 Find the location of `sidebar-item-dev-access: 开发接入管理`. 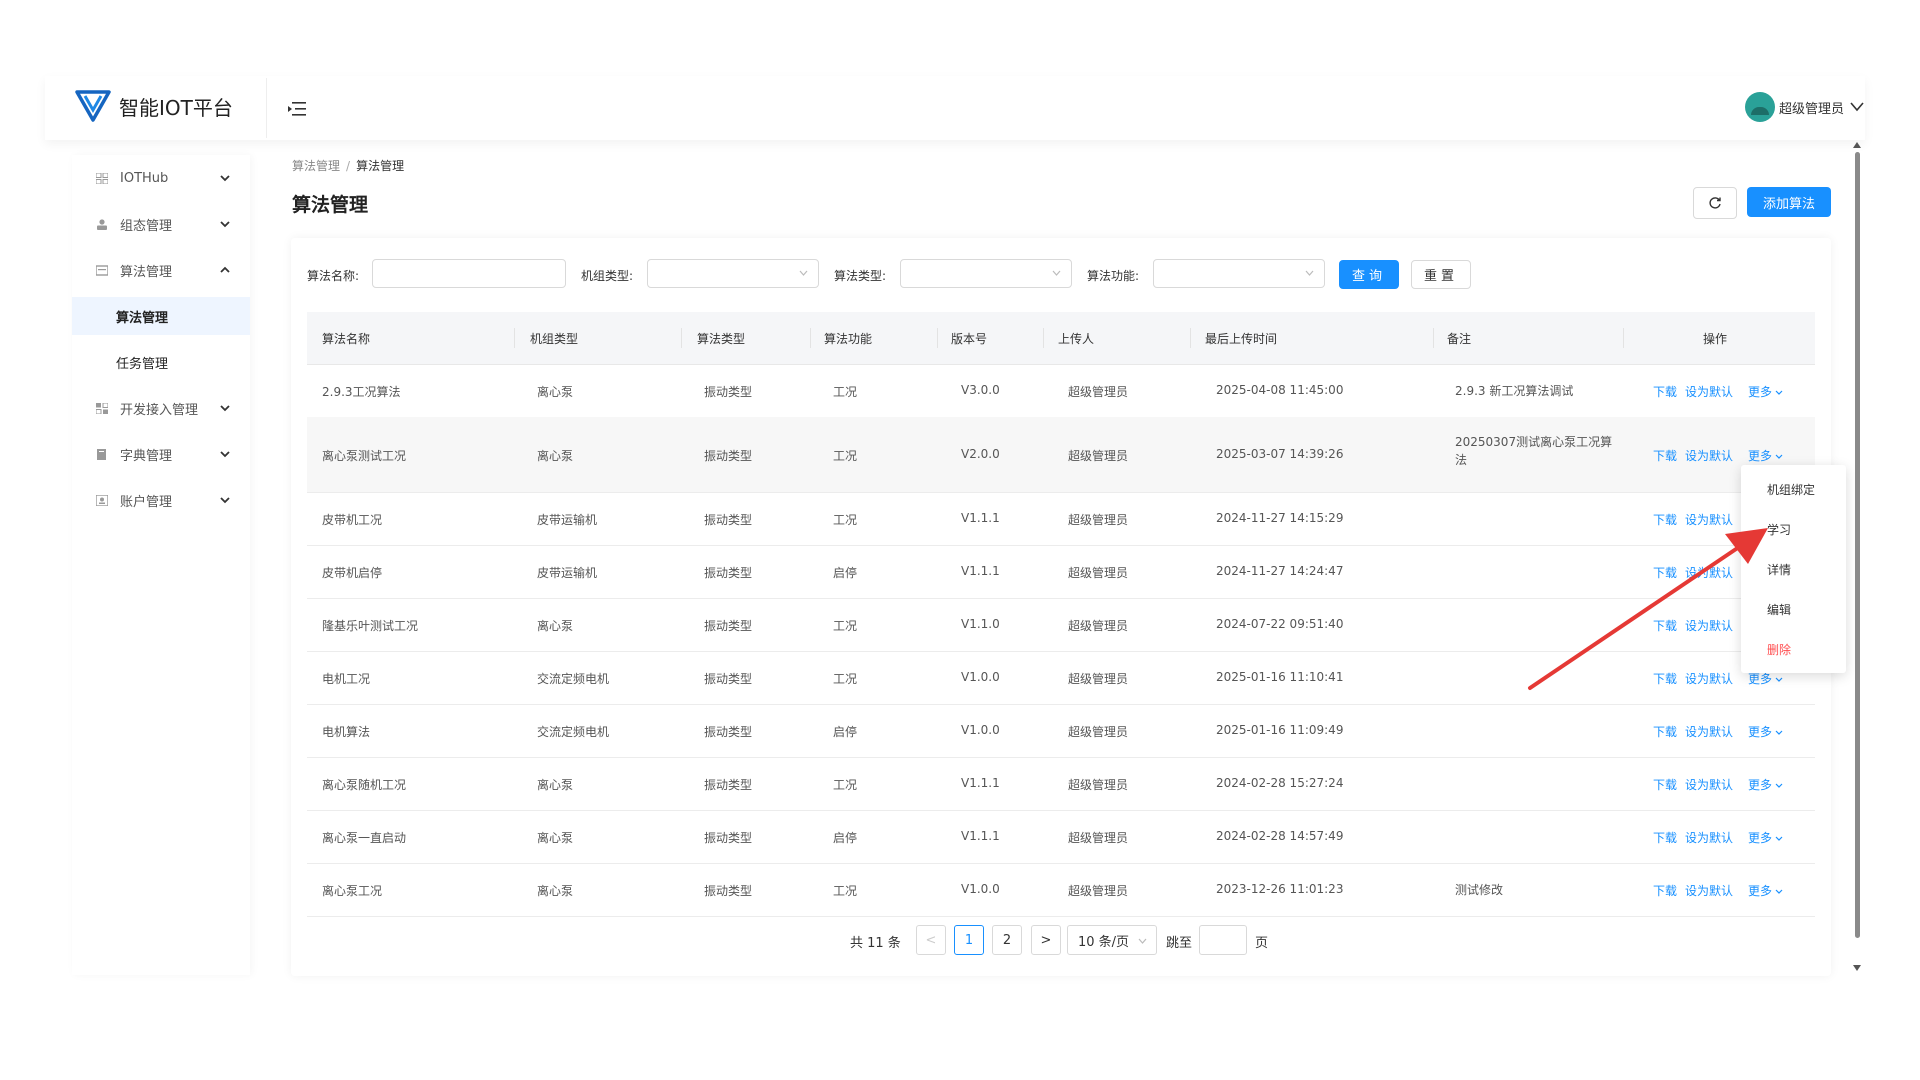

sidebar-item-dev-access: 开发接入管理 is located at coordinates (161, 408).